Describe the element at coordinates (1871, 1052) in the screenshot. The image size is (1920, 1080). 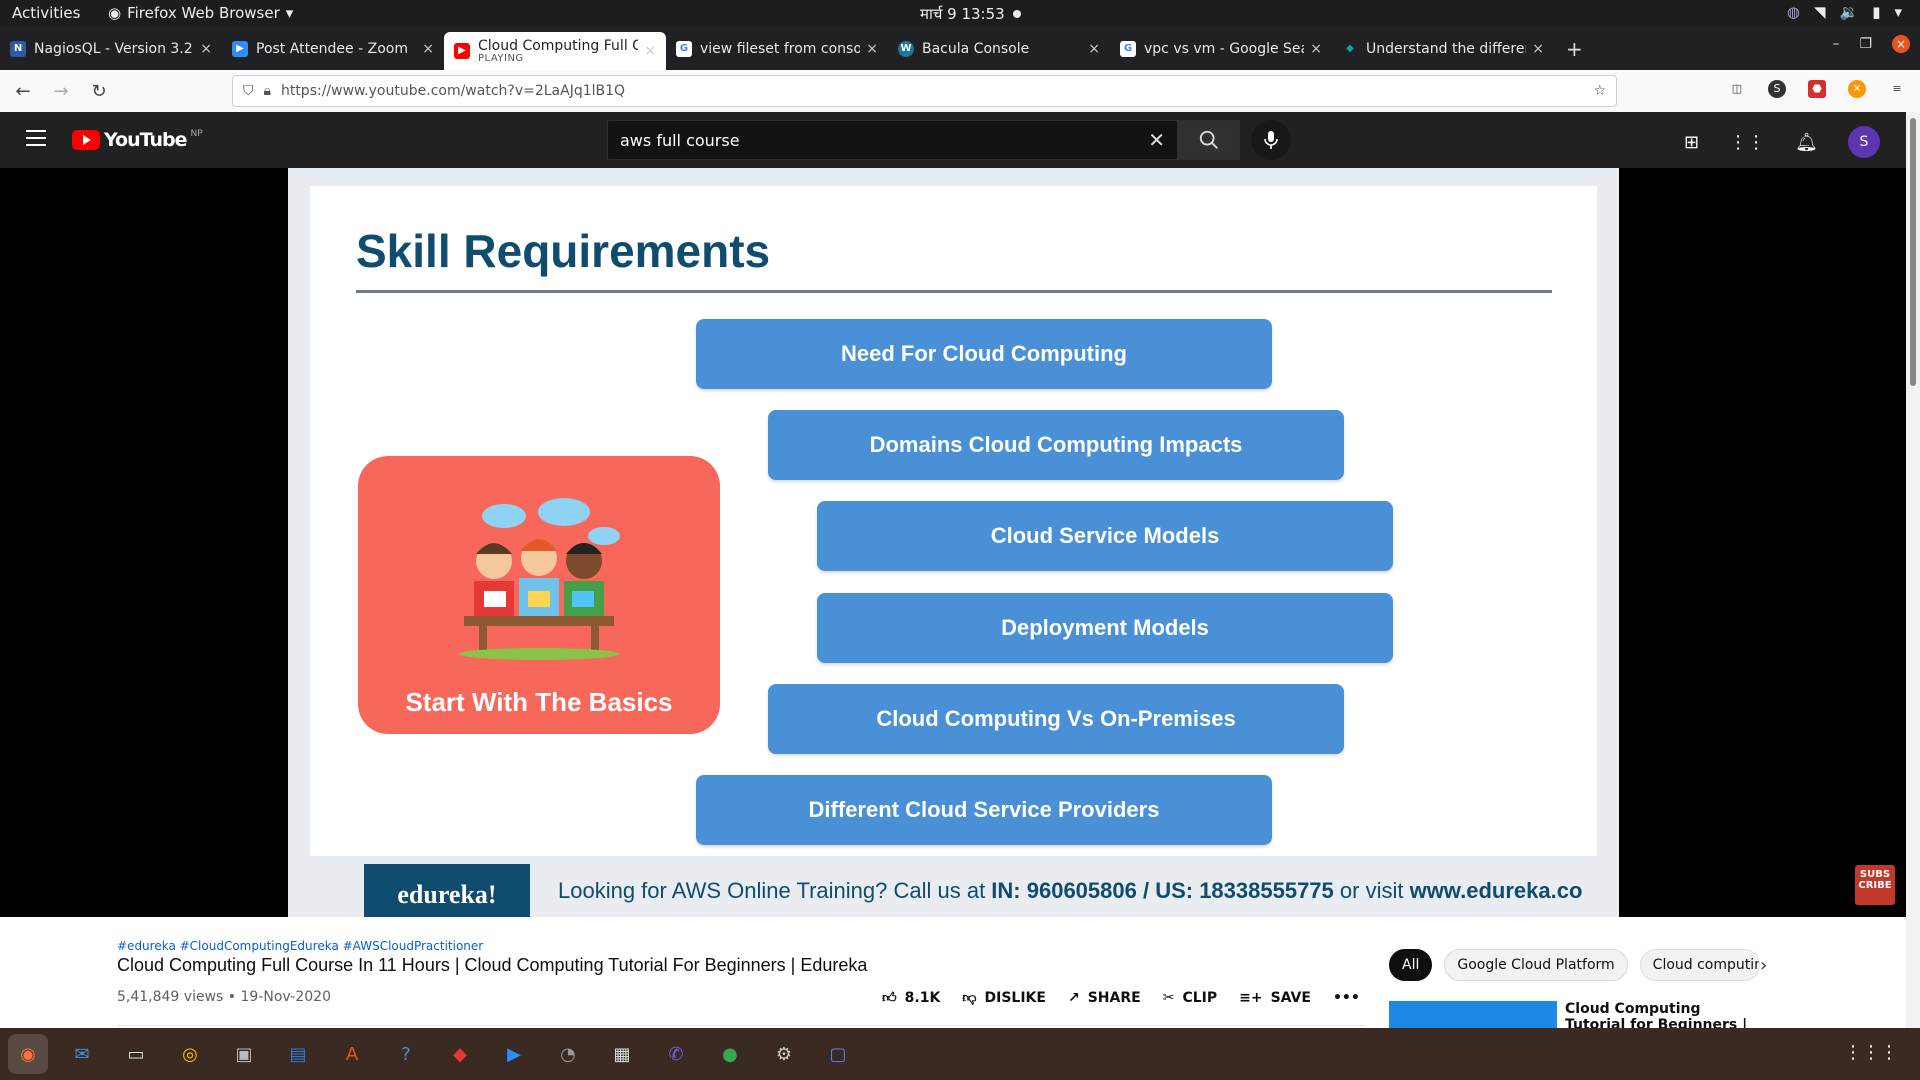
I see `show-applications-icon: ⋮⋮⋮` at that location.